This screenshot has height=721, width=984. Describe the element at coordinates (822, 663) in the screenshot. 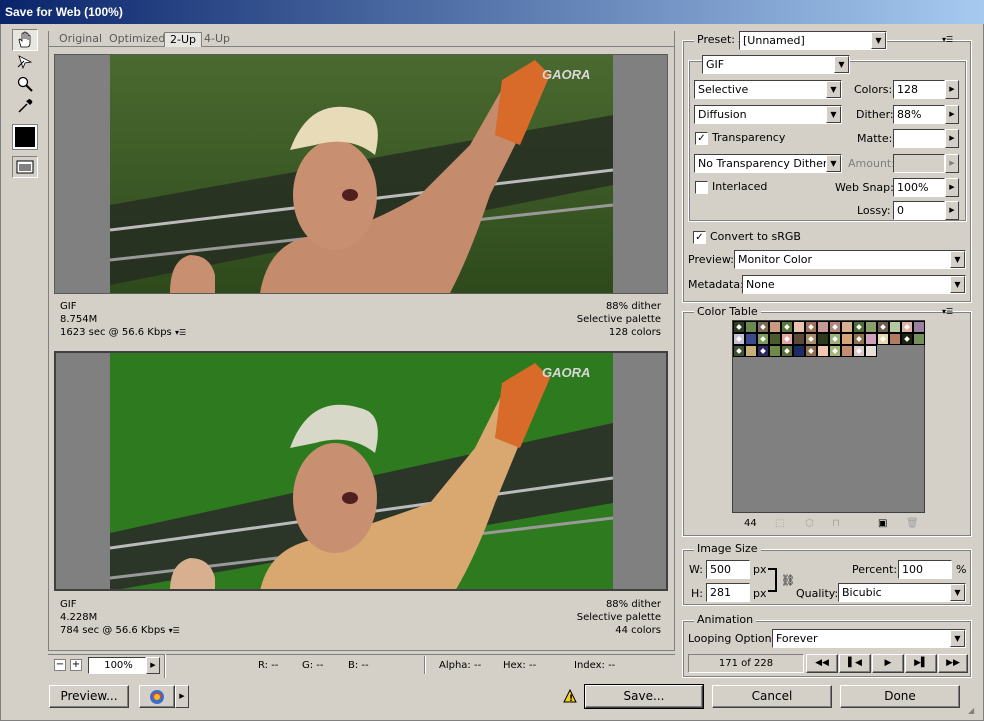

I see `first-frame-button: ◀◀` at that location.